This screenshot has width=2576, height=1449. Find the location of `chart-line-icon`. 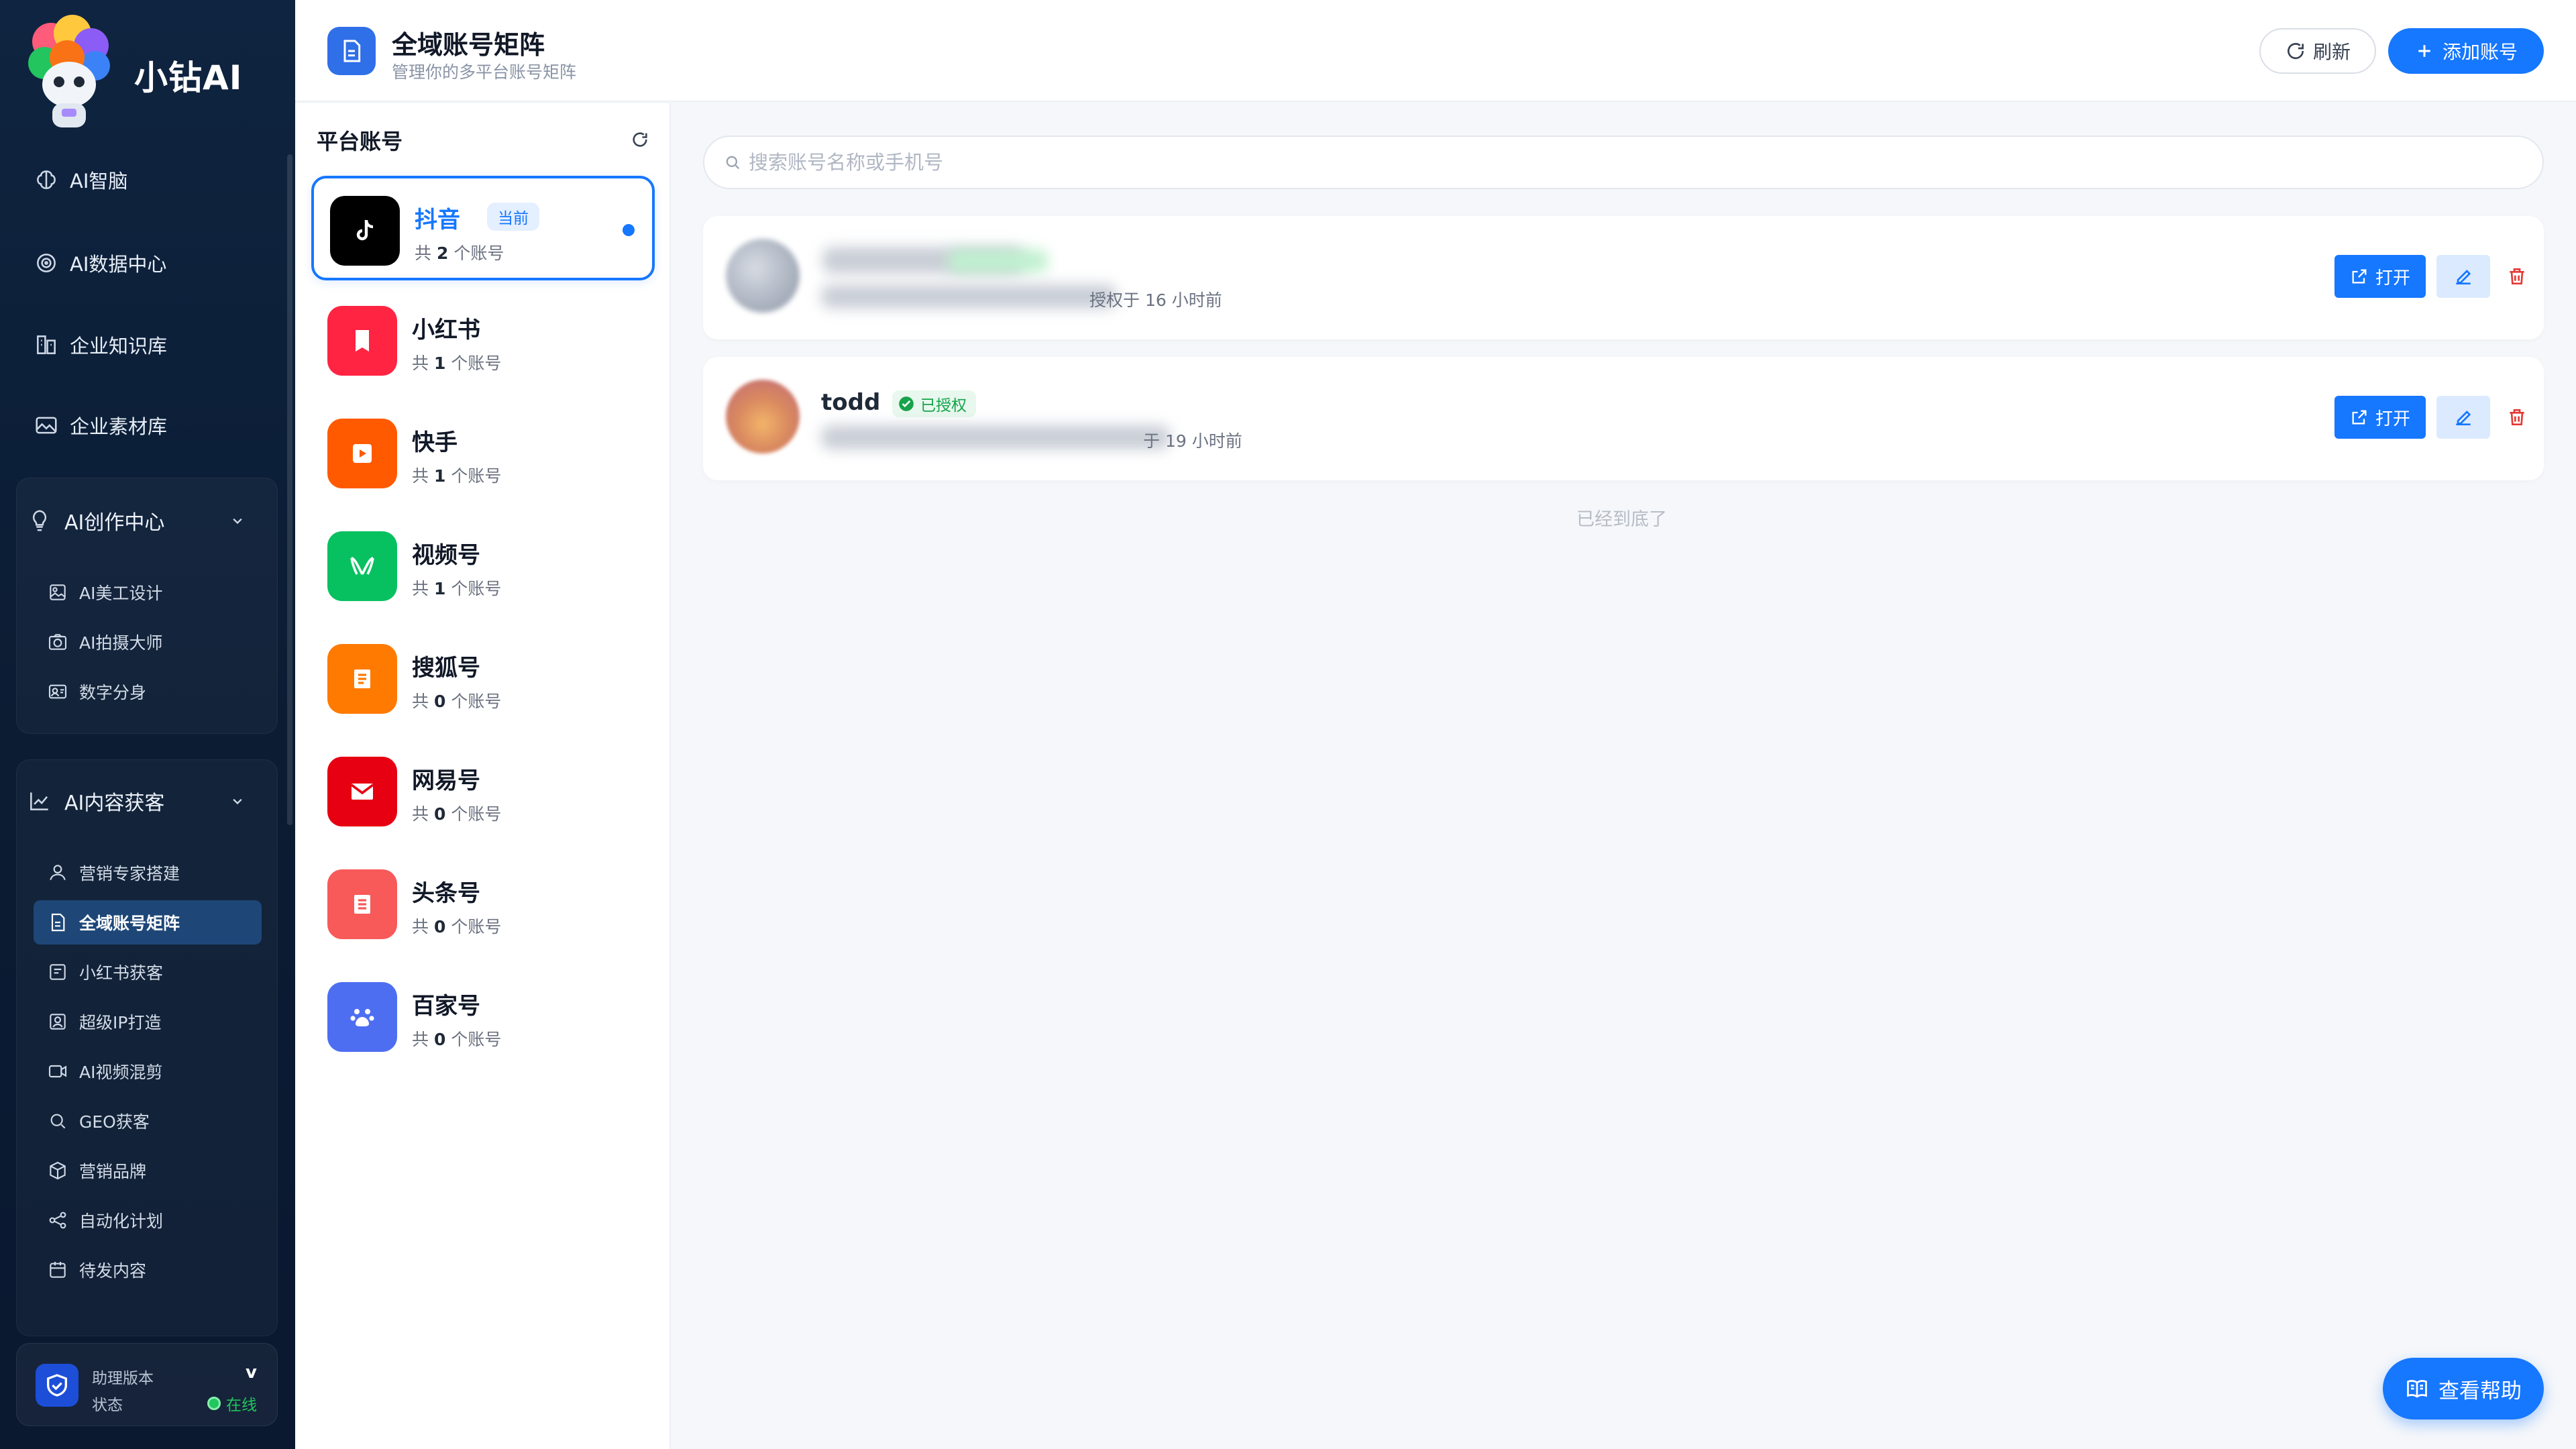

chart-line-icon is located at coordinates (39, 801).